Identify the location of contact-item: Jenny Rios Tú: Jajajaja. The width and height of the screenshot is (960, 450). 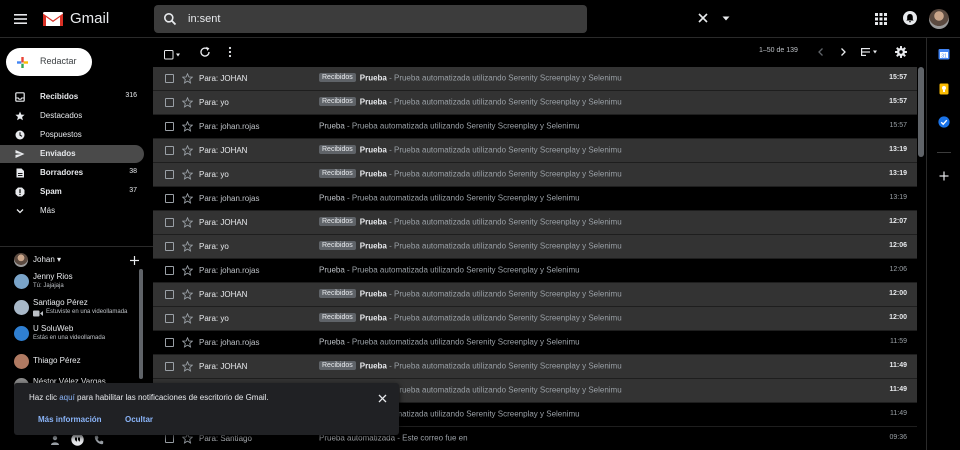
(70, 283).